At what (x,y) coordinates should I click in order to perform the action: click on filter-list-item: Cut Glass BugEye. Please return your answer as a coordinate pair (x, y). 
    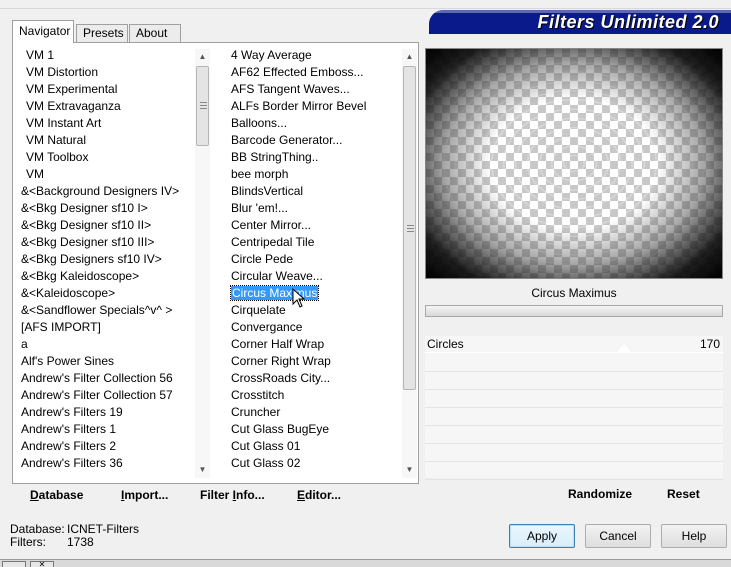
    Looking at the image, I should click on (313, 429).